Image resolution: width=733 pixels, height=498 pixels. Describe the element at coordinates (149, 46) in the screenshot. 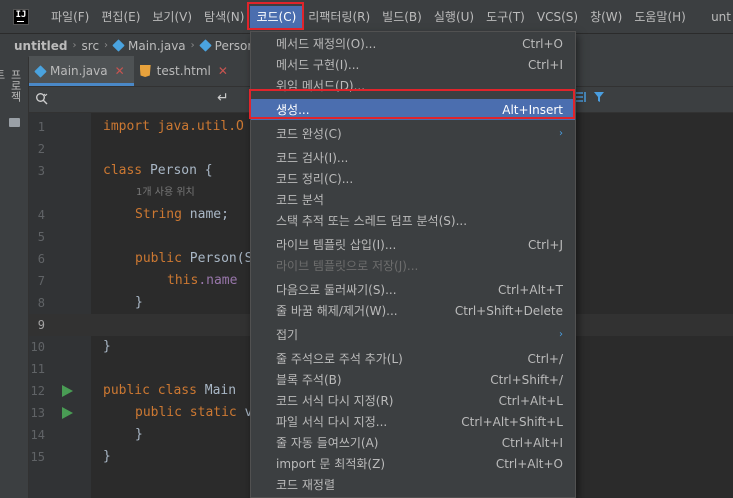

I see `breadcrumb-file: Main.java` at that location.